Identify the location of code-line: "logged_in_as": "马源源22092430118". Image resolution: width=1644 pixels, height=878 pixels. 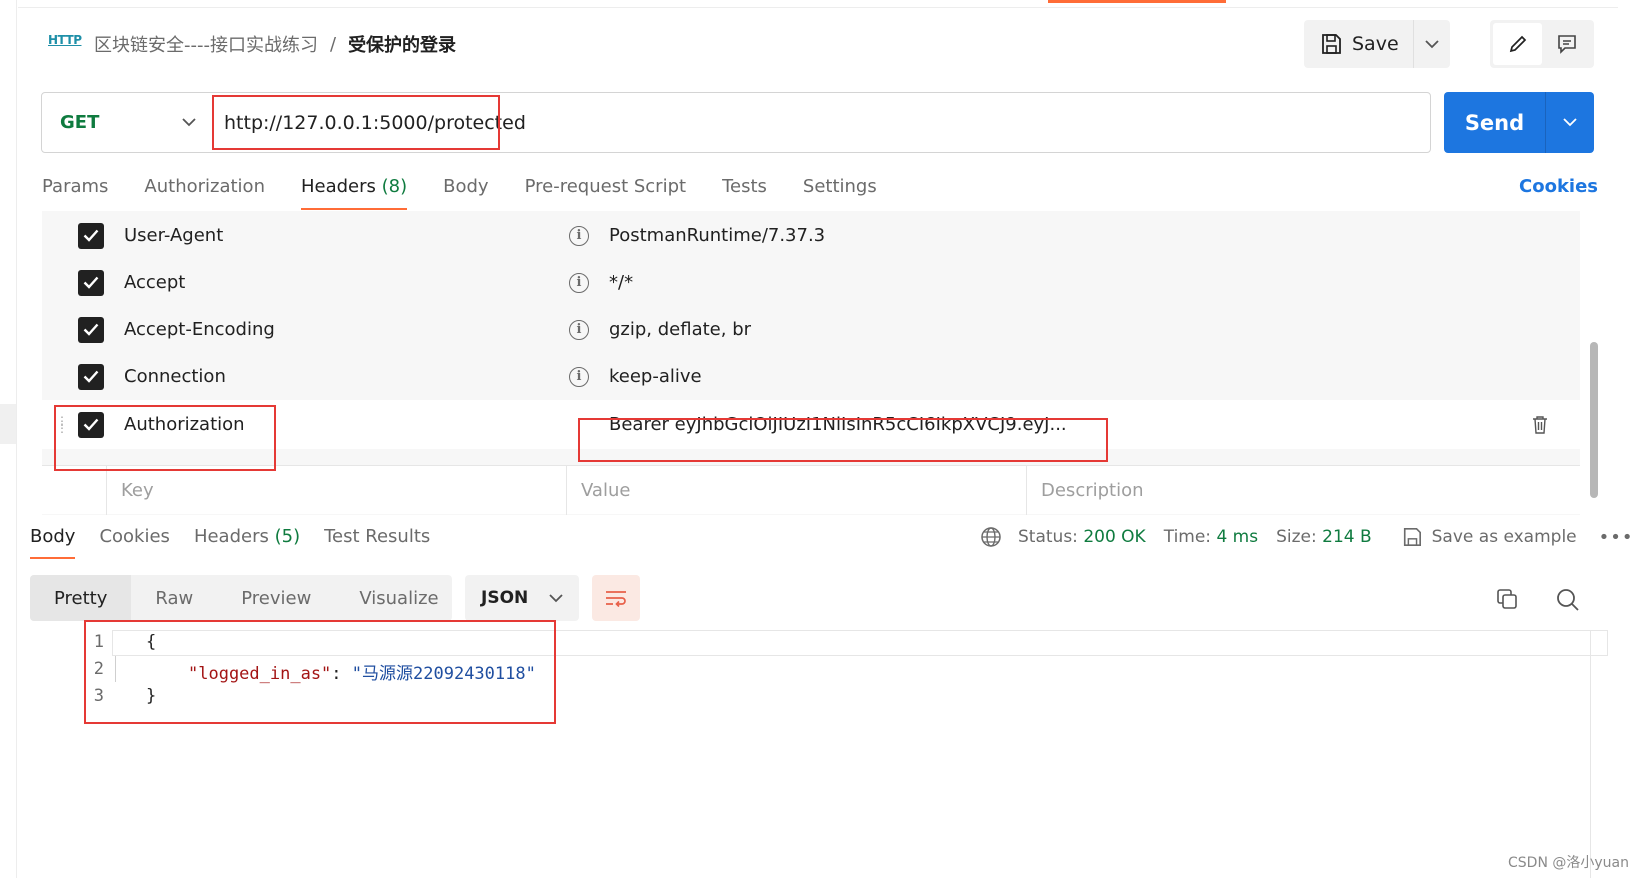
(362, 671).